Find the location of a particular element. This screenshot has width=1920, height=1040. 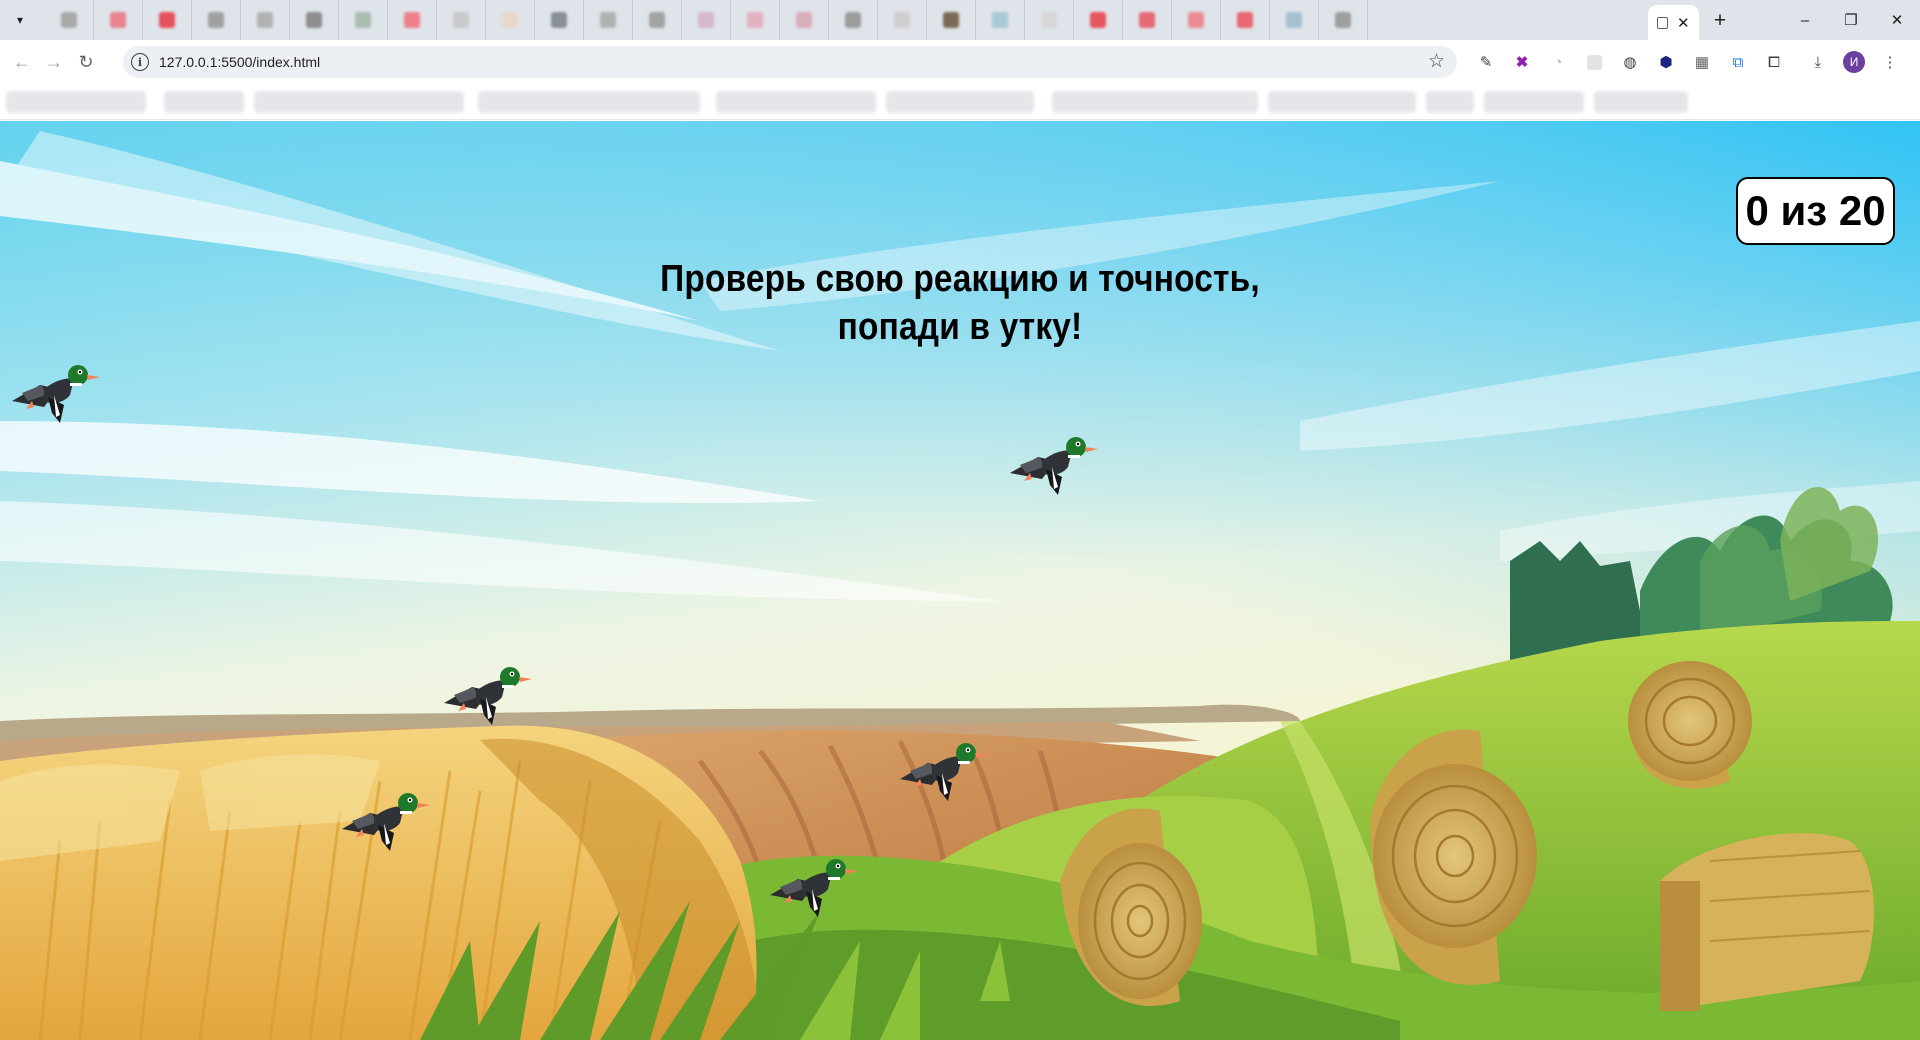

arrow-right-icon: → is located at coordinates (54, 61).